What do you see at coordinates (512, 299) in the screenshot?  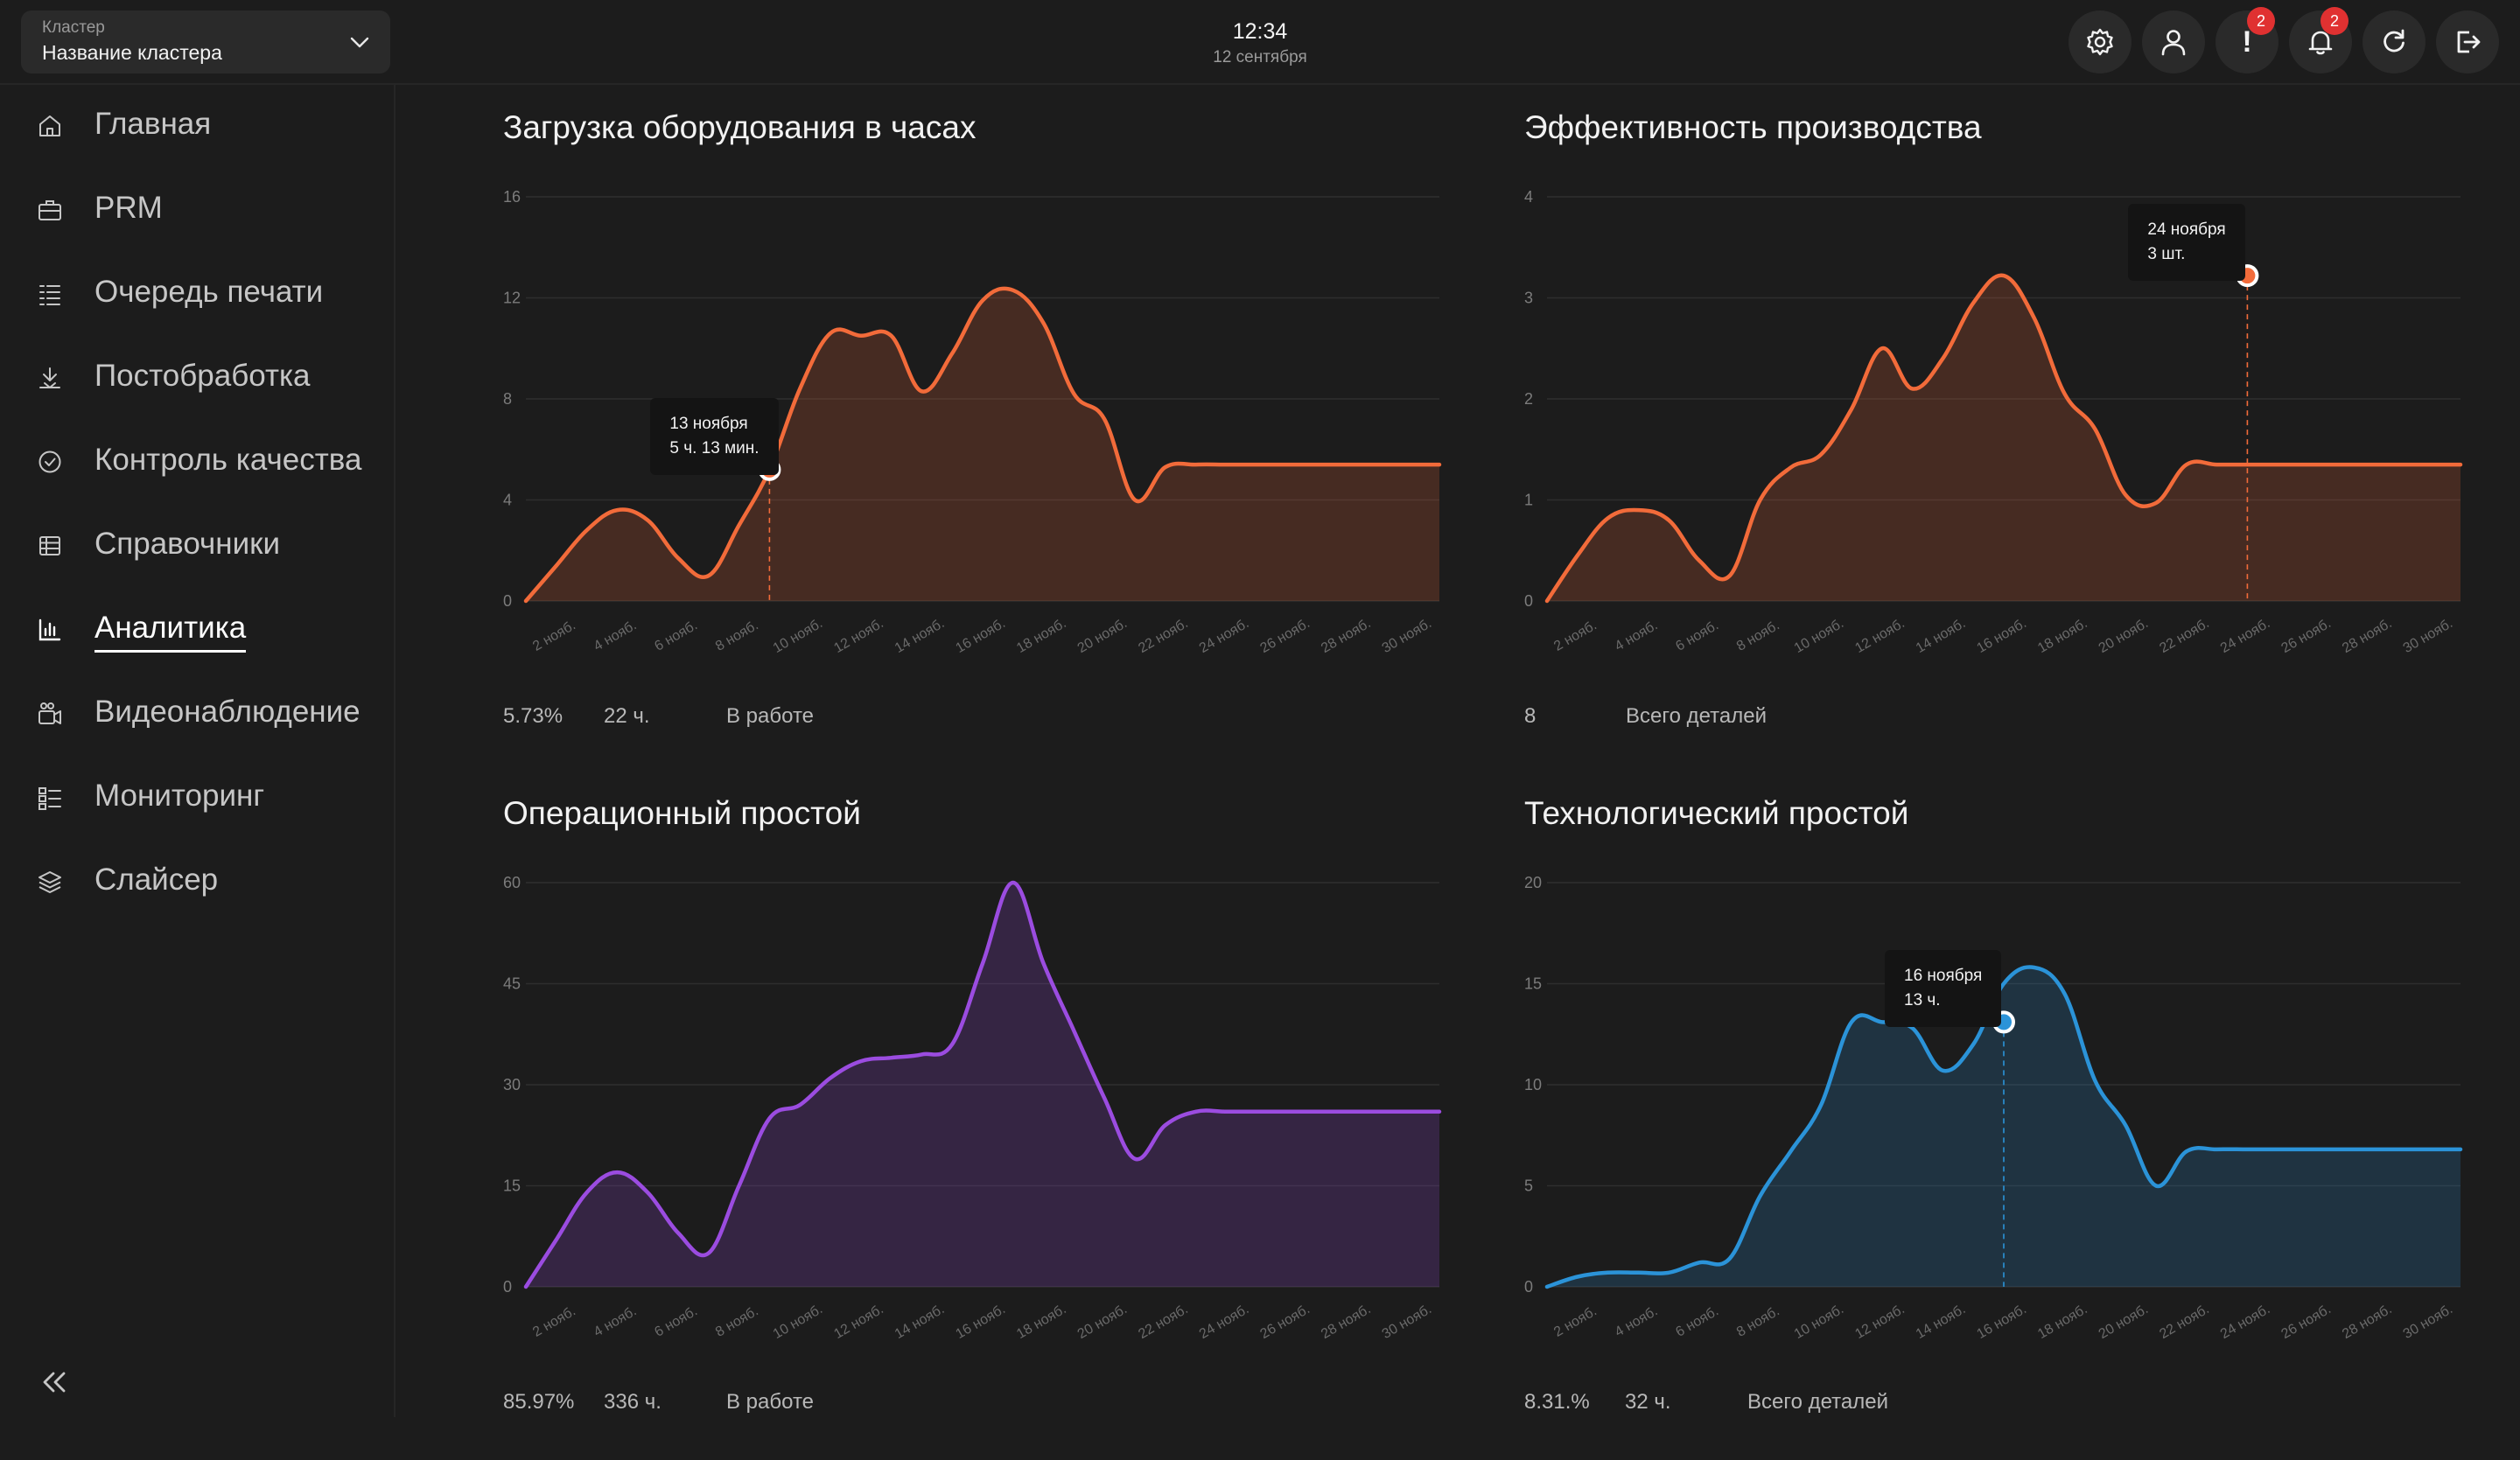 I see `y-tick-label: 12` at bounding box center [512, 299].